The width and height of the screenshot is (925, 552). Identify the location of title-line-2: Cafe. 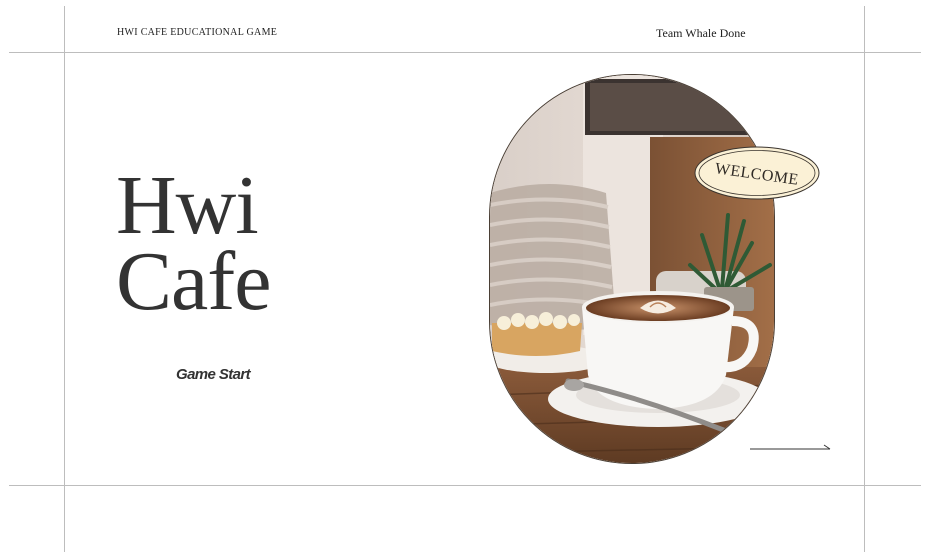
(194, 281).